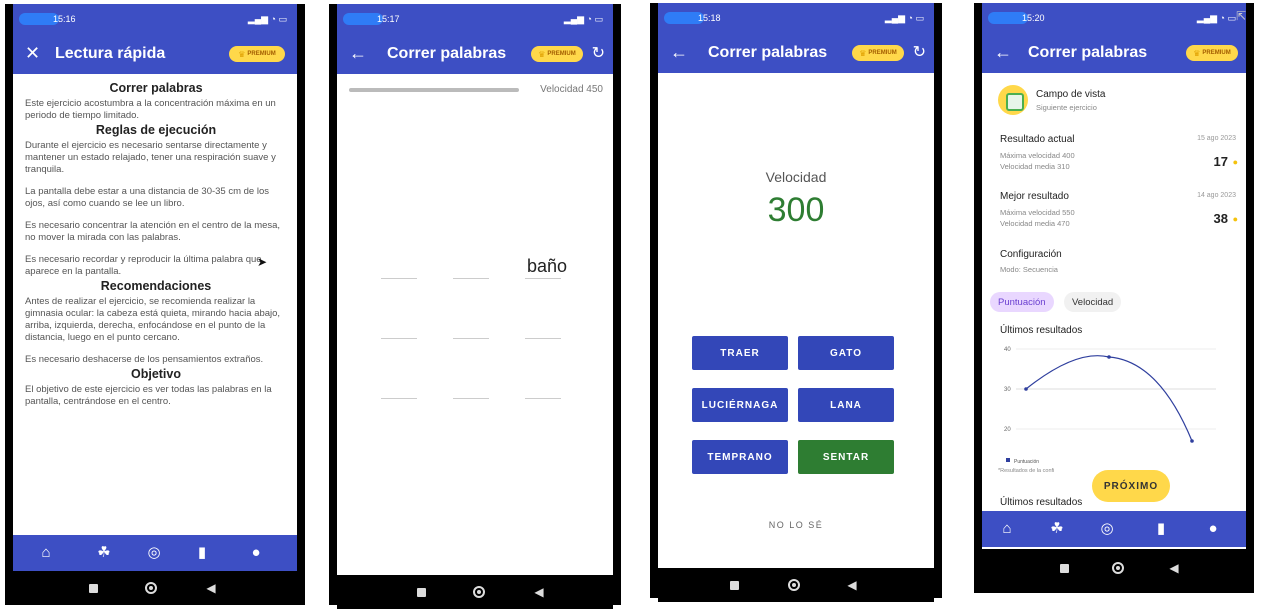  Describe the element at coordinates (1022, 302) in the screenshot. I see `tab-score: Puntuación` at that location.